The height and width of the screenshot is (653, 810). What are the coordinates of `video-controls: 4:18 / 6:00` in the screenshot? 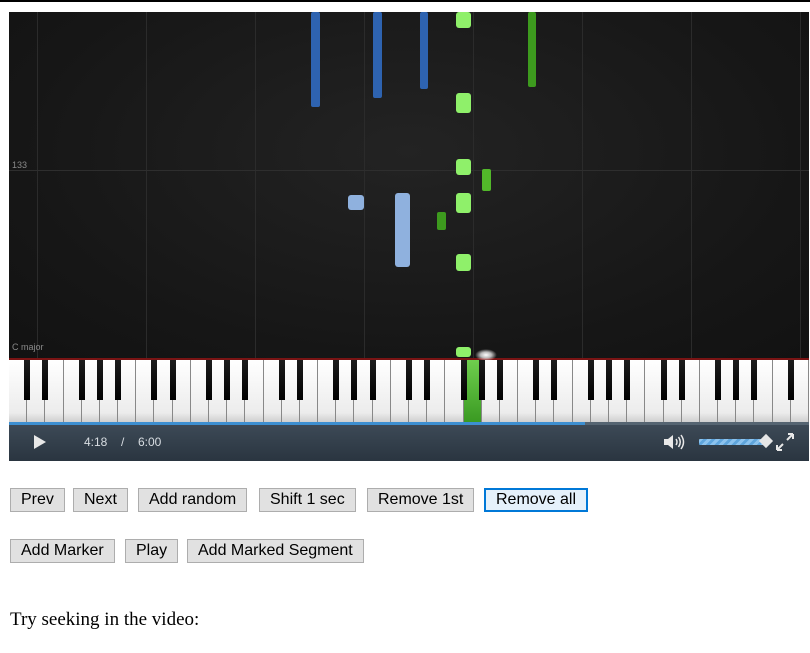 It's located at (409, 441).